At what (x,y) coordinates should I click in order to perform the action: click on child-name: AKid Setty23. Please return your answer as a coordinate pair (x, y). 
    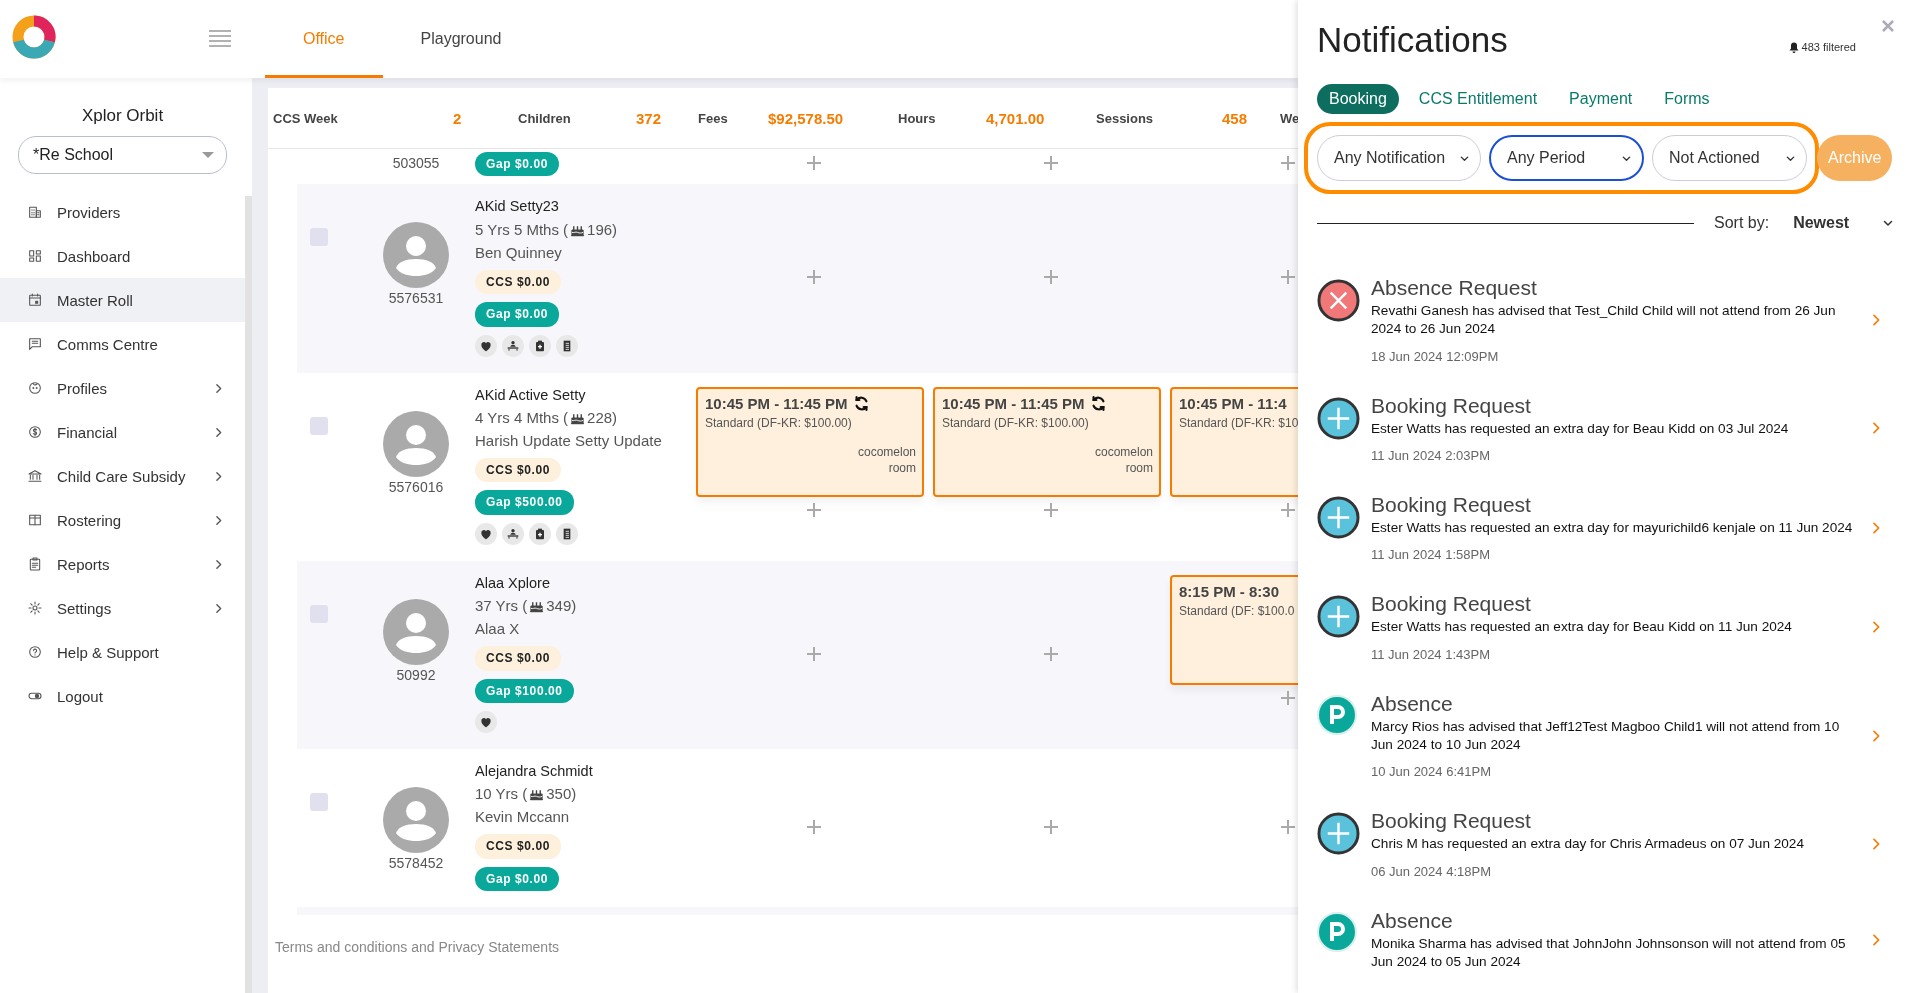
    Looking at the image, I should click on (517, 207).